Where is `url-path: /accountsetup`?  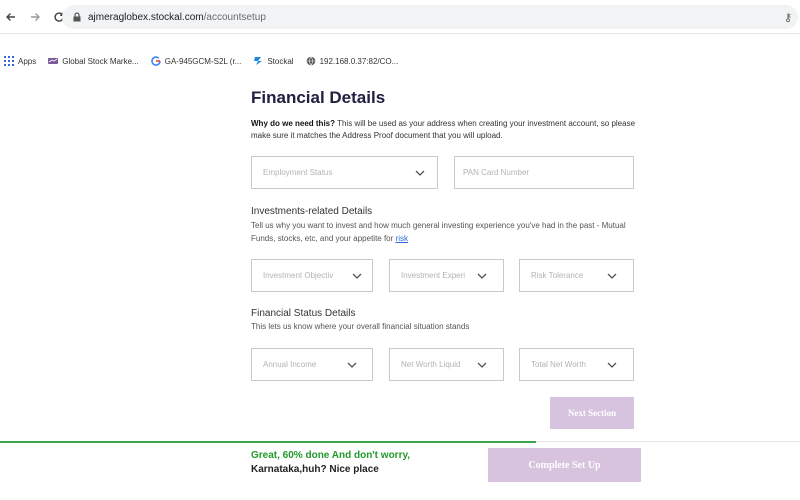
url-path: /accountsetup is located at coordinates (234, 17).